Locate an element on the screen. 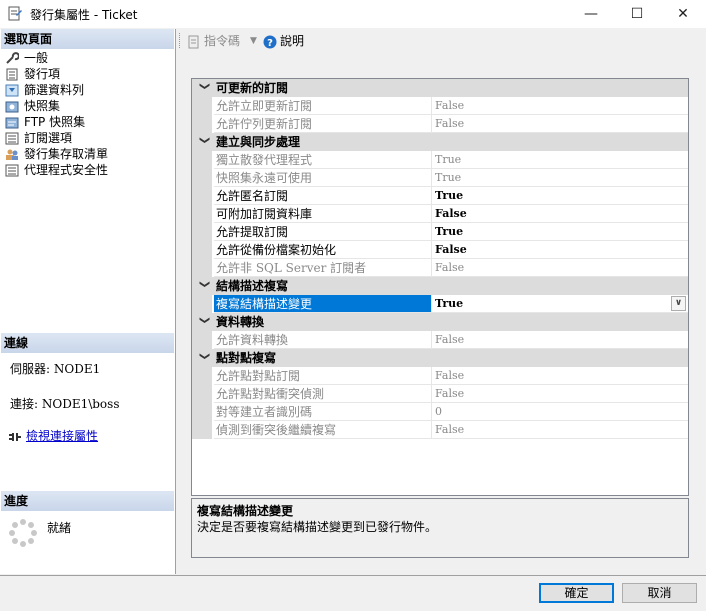 This screenshot has height=611, width=706. property-row: 允許匿名訂閱 True is located at coordinates (440, 196).